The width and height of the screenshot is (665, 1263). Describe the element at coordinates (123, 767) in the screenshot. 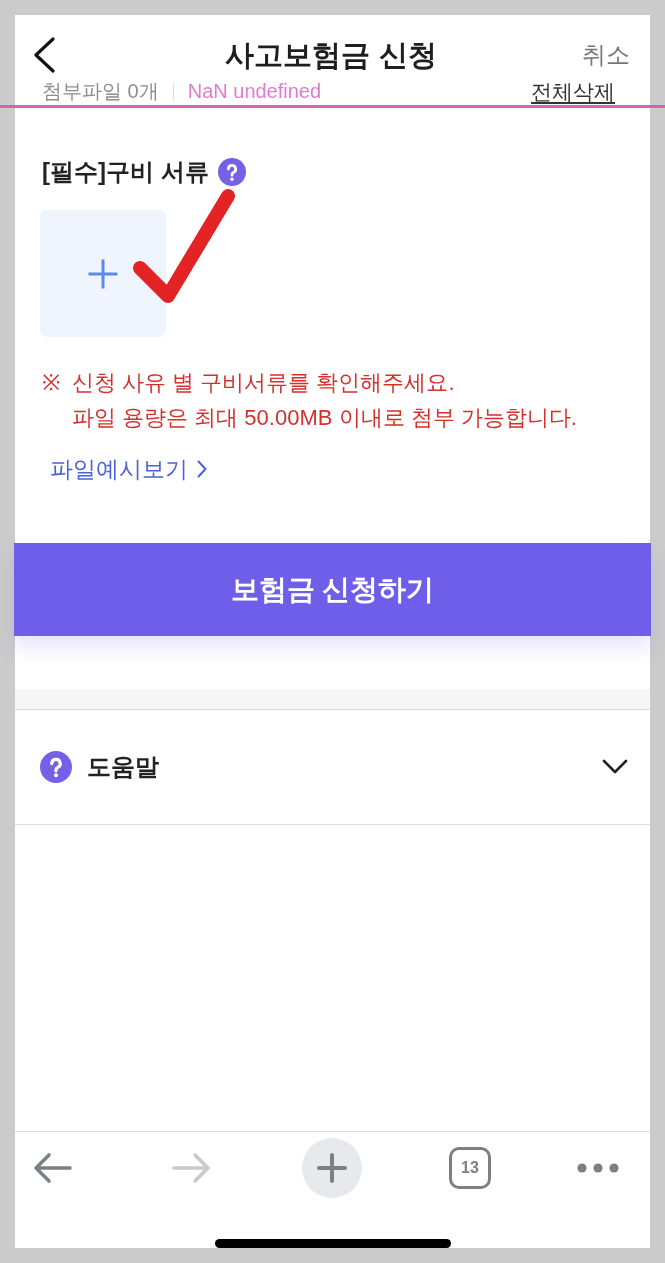

I see `help-label: 도움말` at that location.